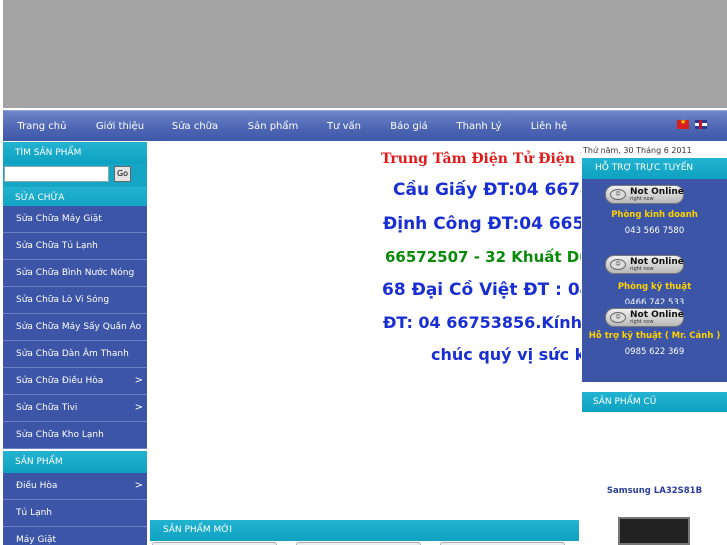  Describe the element at coordinates (56, 174) in the screenshot. I see `product-search-input` at that location.